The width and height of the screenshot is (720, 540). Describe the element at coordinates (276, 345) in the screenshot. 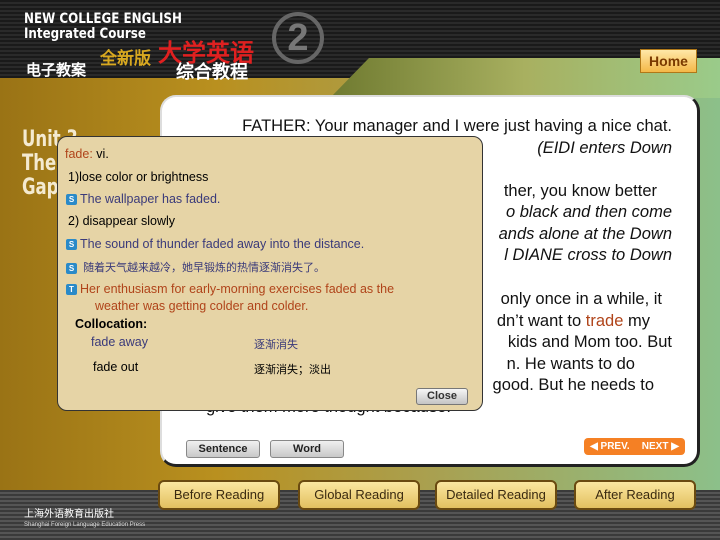

I see `collocation-1-cn: 逐渐消失` at that location.